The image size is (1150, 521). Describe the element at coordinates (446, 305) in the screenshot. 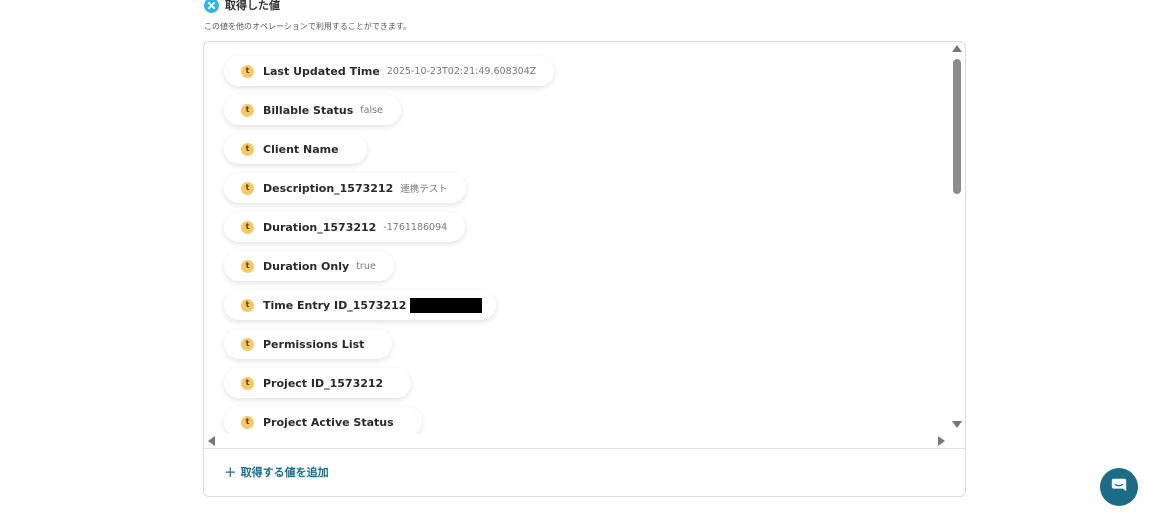

I see `redacted-value` at that location.